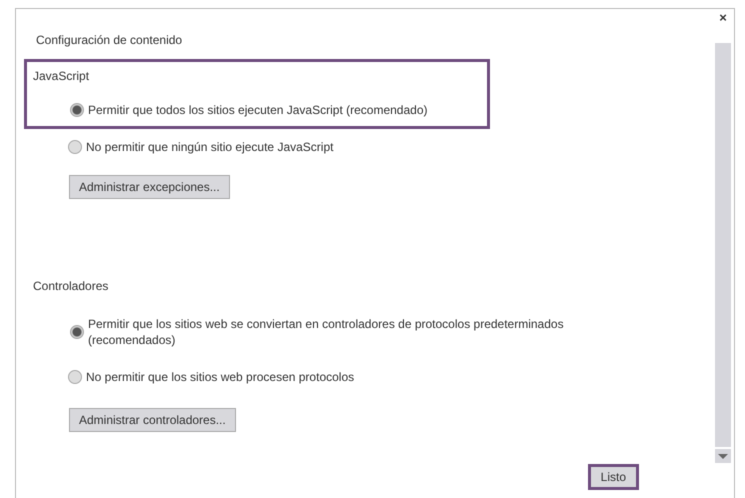 This screenshot has height=498, width=745. What do you see at coordinates (723, 245) in the screenshot?
I see `scrollbar` at bounding box center [723, 245].